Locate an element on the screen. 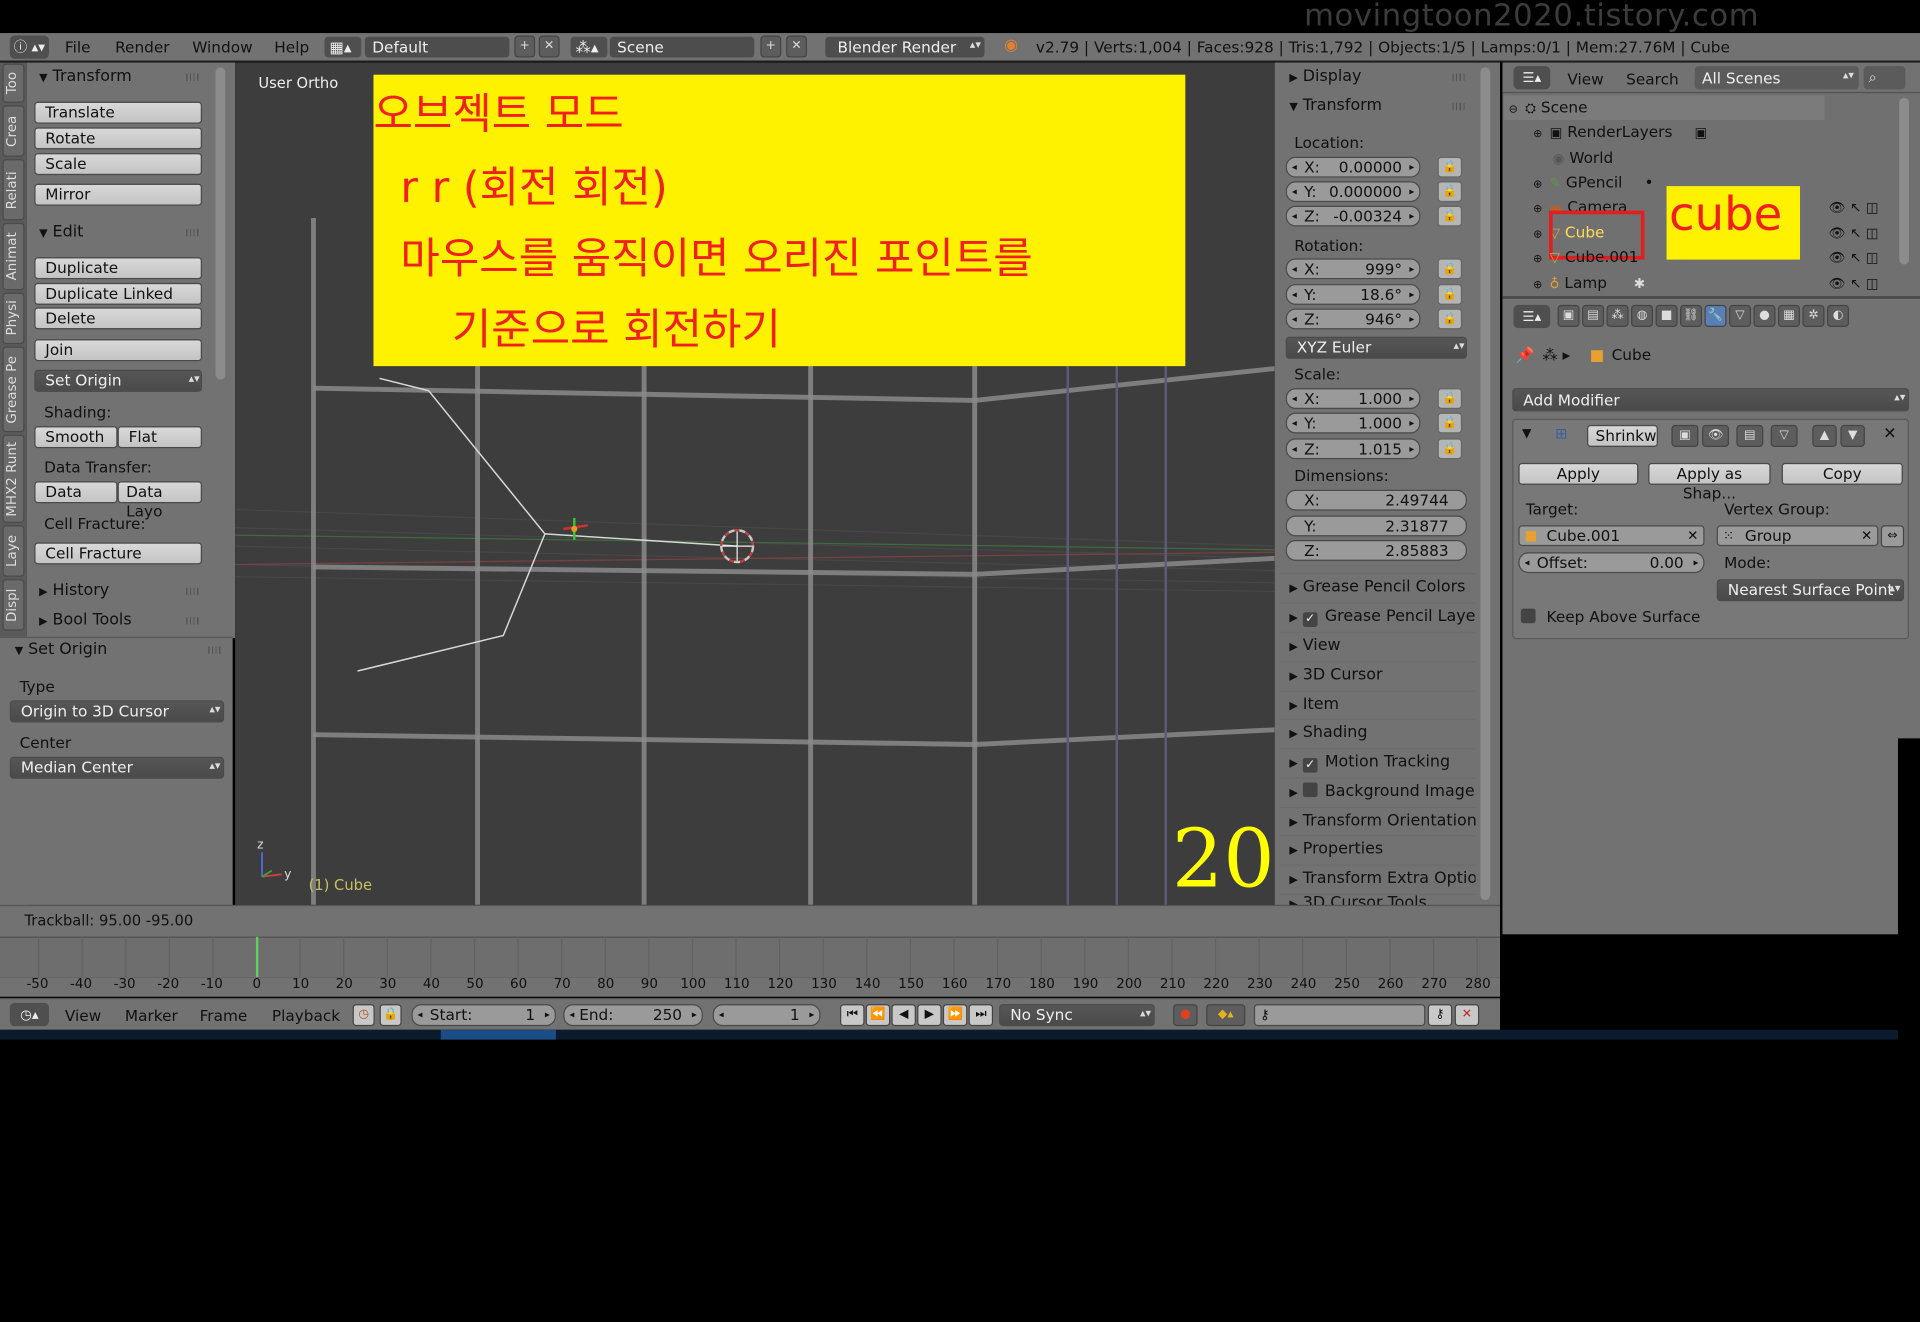 Image resolution: width=1920 pixels, height=1322 pixels. collapse-icon: ⊖ is located at coordinates (1513, 110).